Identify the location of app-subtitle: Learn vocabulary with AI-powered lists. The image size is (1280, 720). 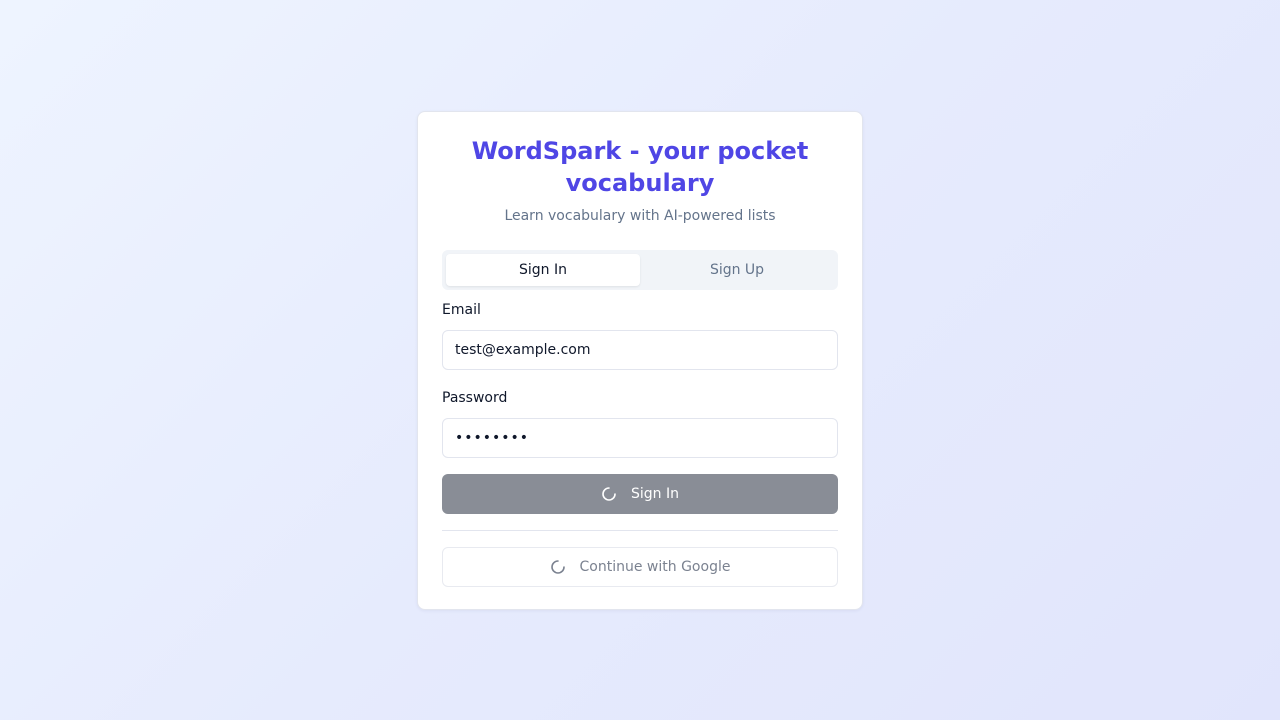
(640, 216).